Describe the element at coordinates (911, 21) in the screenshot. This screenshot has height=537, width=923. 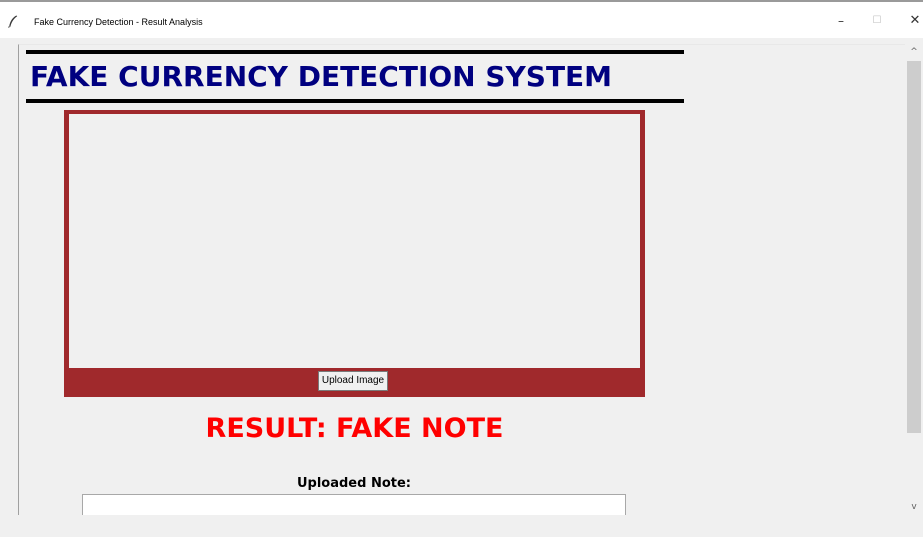
I see `close-button: ✕` at that location.